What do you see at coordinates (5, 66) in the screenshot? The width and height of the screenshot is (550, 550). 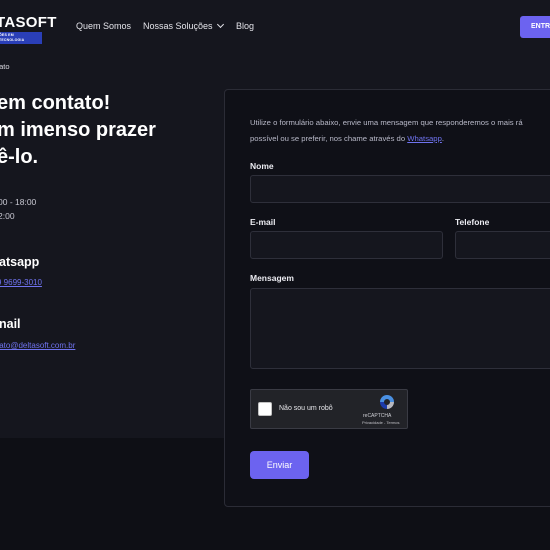 I see `breadcrumb: tato` at bounding box center [5, 66].